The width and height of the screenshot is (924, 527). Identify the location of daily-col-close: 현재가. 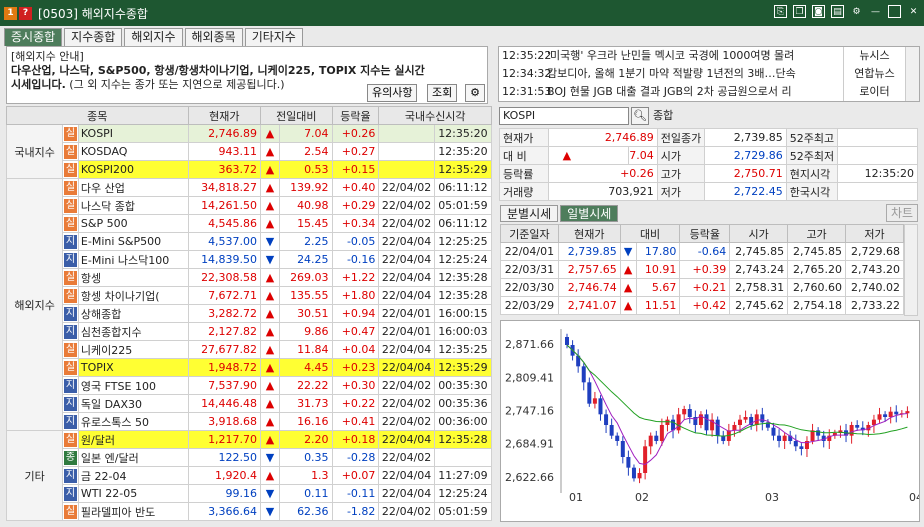
(589, 233).